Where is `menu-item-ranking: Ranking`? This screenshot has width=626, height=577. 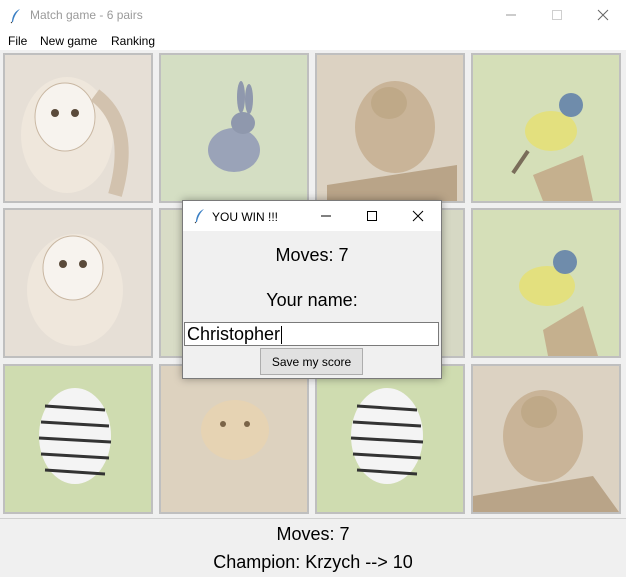 menu-item-ranking: Ranking is located at coordinates (133, 41).